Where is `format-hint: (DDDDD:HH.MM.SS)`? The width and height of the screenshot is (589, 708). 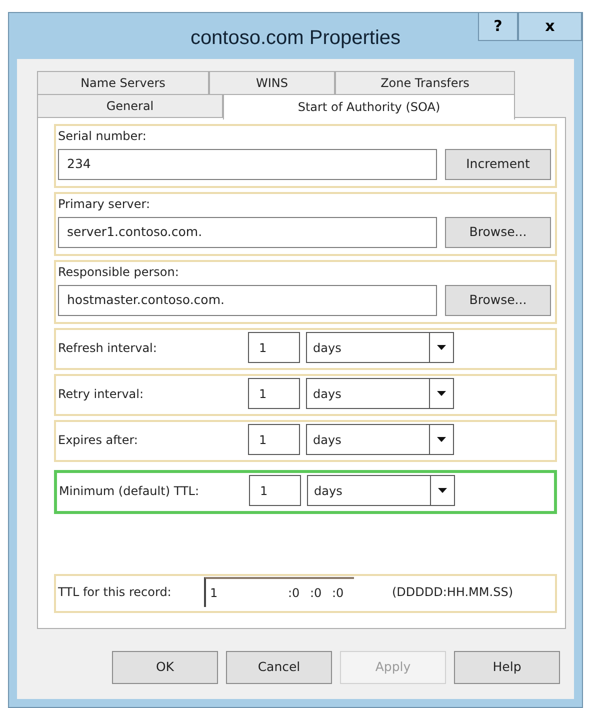
format-hint: (DDDDD:HH.MM.SS) is located at coordinates (452, 592).